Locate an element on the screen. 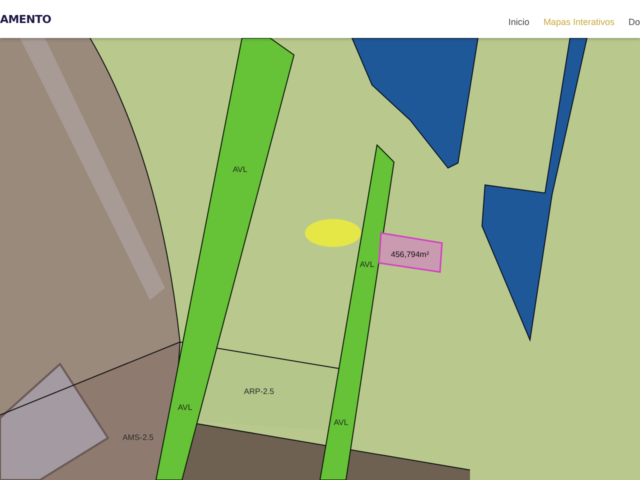 Image resolution: width=640 pixels, height=480 pixels. nav-link: Inicio is located at coordinates (519, 22).